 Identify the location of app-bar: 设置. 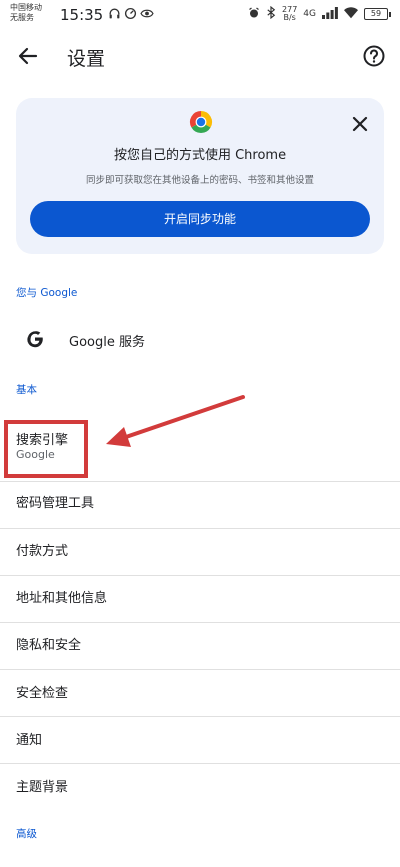
(200, 58).